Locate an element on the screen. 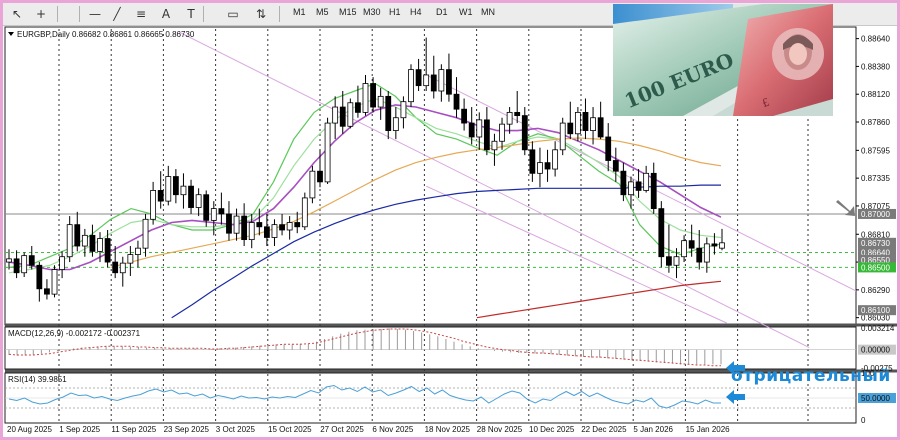 The image size is (900, 440). crosshair-icon: + is located at coordinates (41, 14).